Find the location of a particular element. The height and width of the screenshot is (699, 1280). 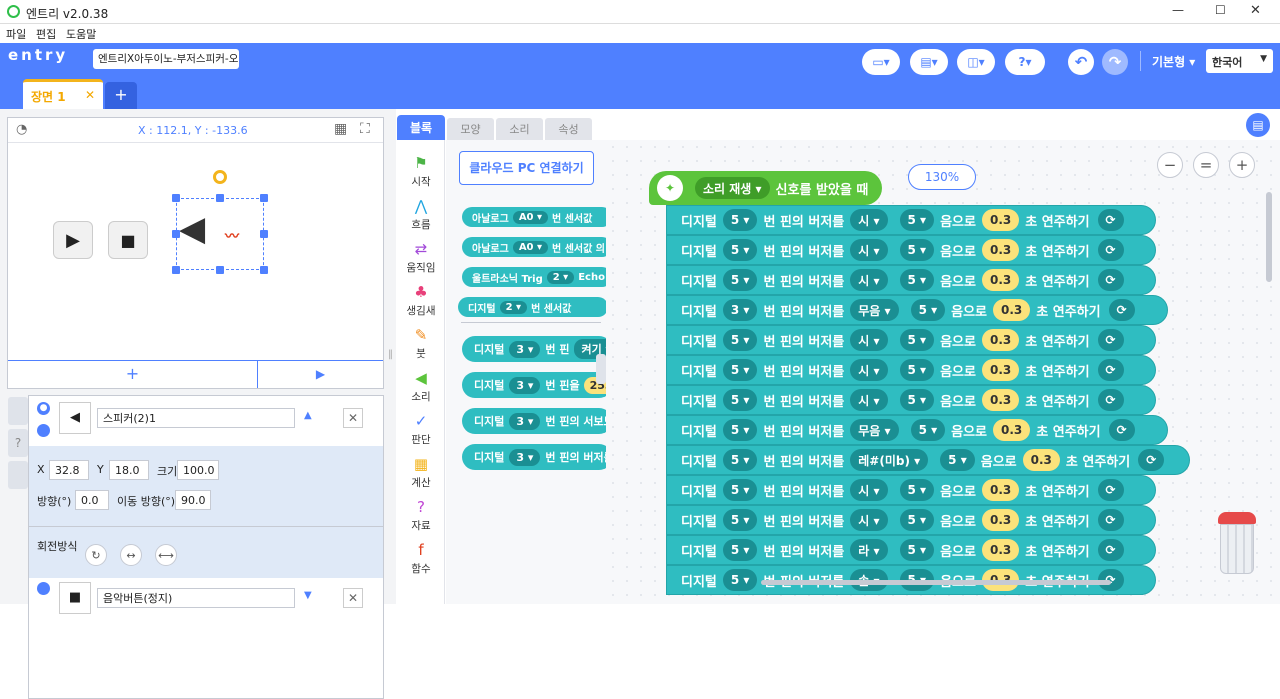

category-question: ? 자료 is located at coordinates (421, 513).